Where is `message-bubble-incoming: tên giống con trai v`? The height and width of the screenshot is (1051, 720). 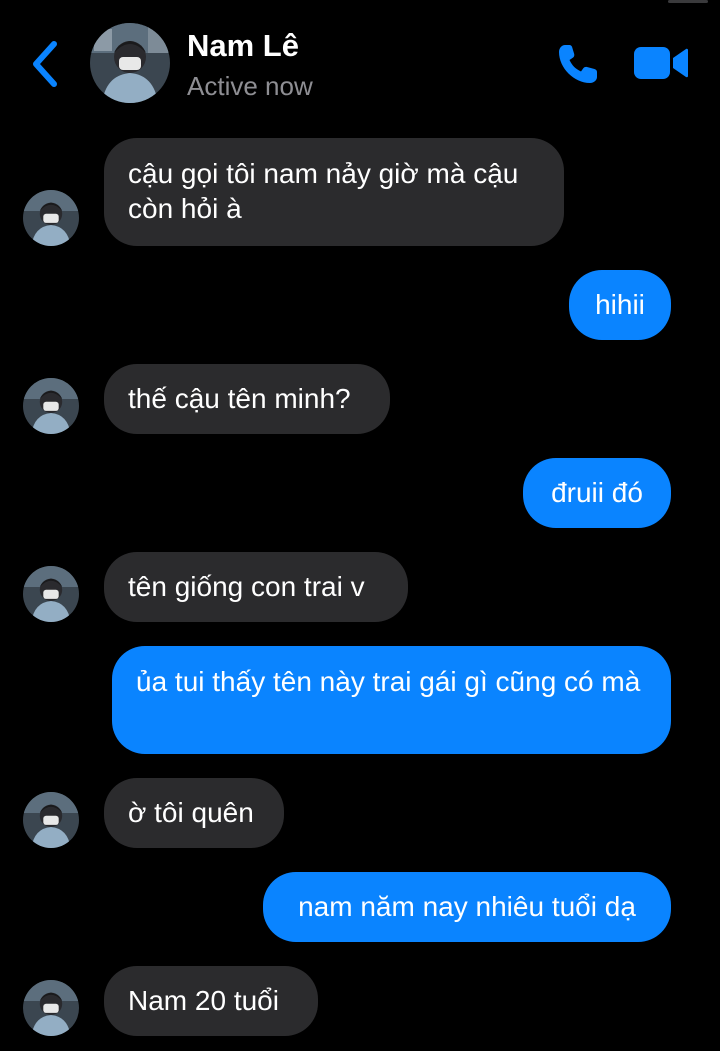
message-bubble-incoming: tên giống con trai v is located at coordinates (256, 587).